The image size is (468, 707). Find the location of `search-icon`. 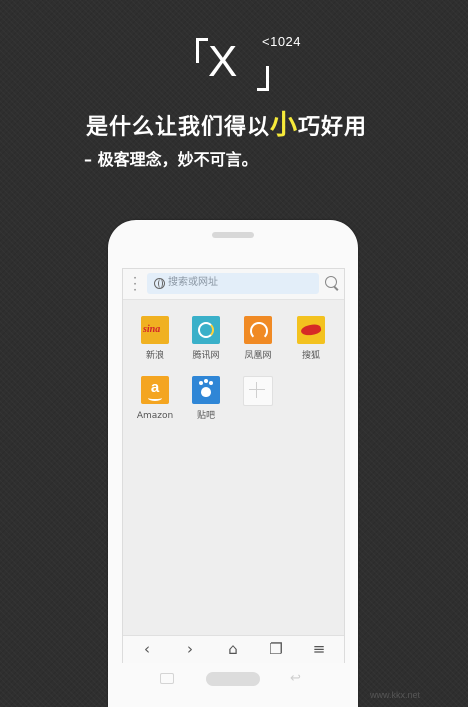

search-icon is located at coordinates (331, 282).